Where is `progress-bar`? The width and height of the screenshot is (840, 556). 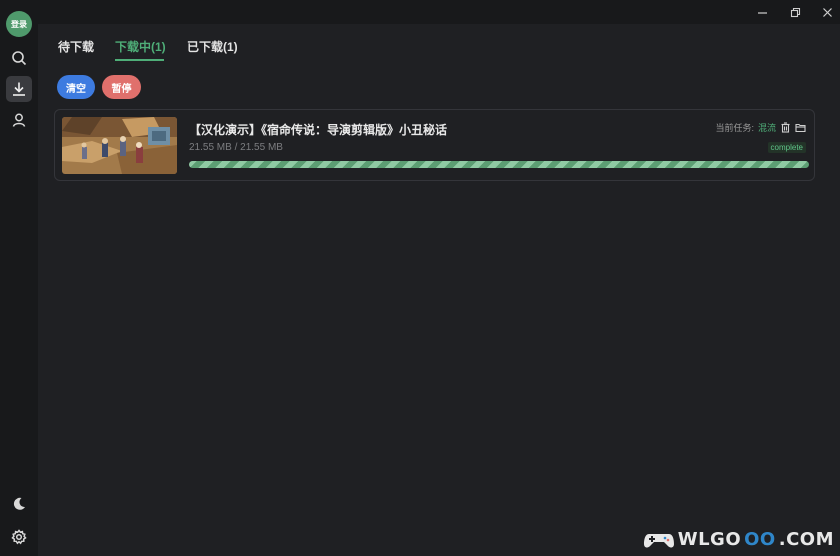
progress-bar is located at coordinates (499, 164).